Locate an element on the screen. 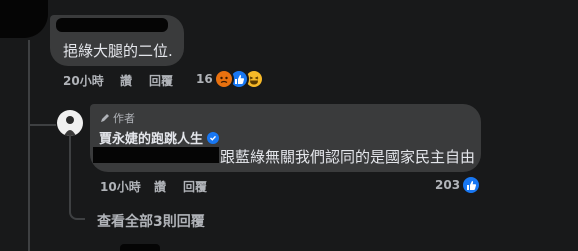 This screenshot has width=578, height=251. author-badge: 作者 is located at coordinates (117, 118).